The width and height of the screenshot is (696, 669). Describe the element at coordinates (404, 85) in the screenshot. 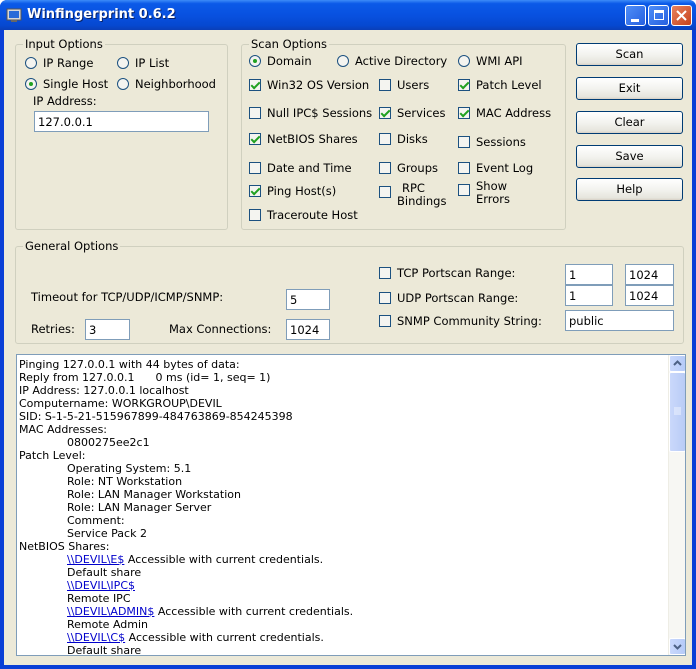

I see `users-checkbox: Users` at that location.